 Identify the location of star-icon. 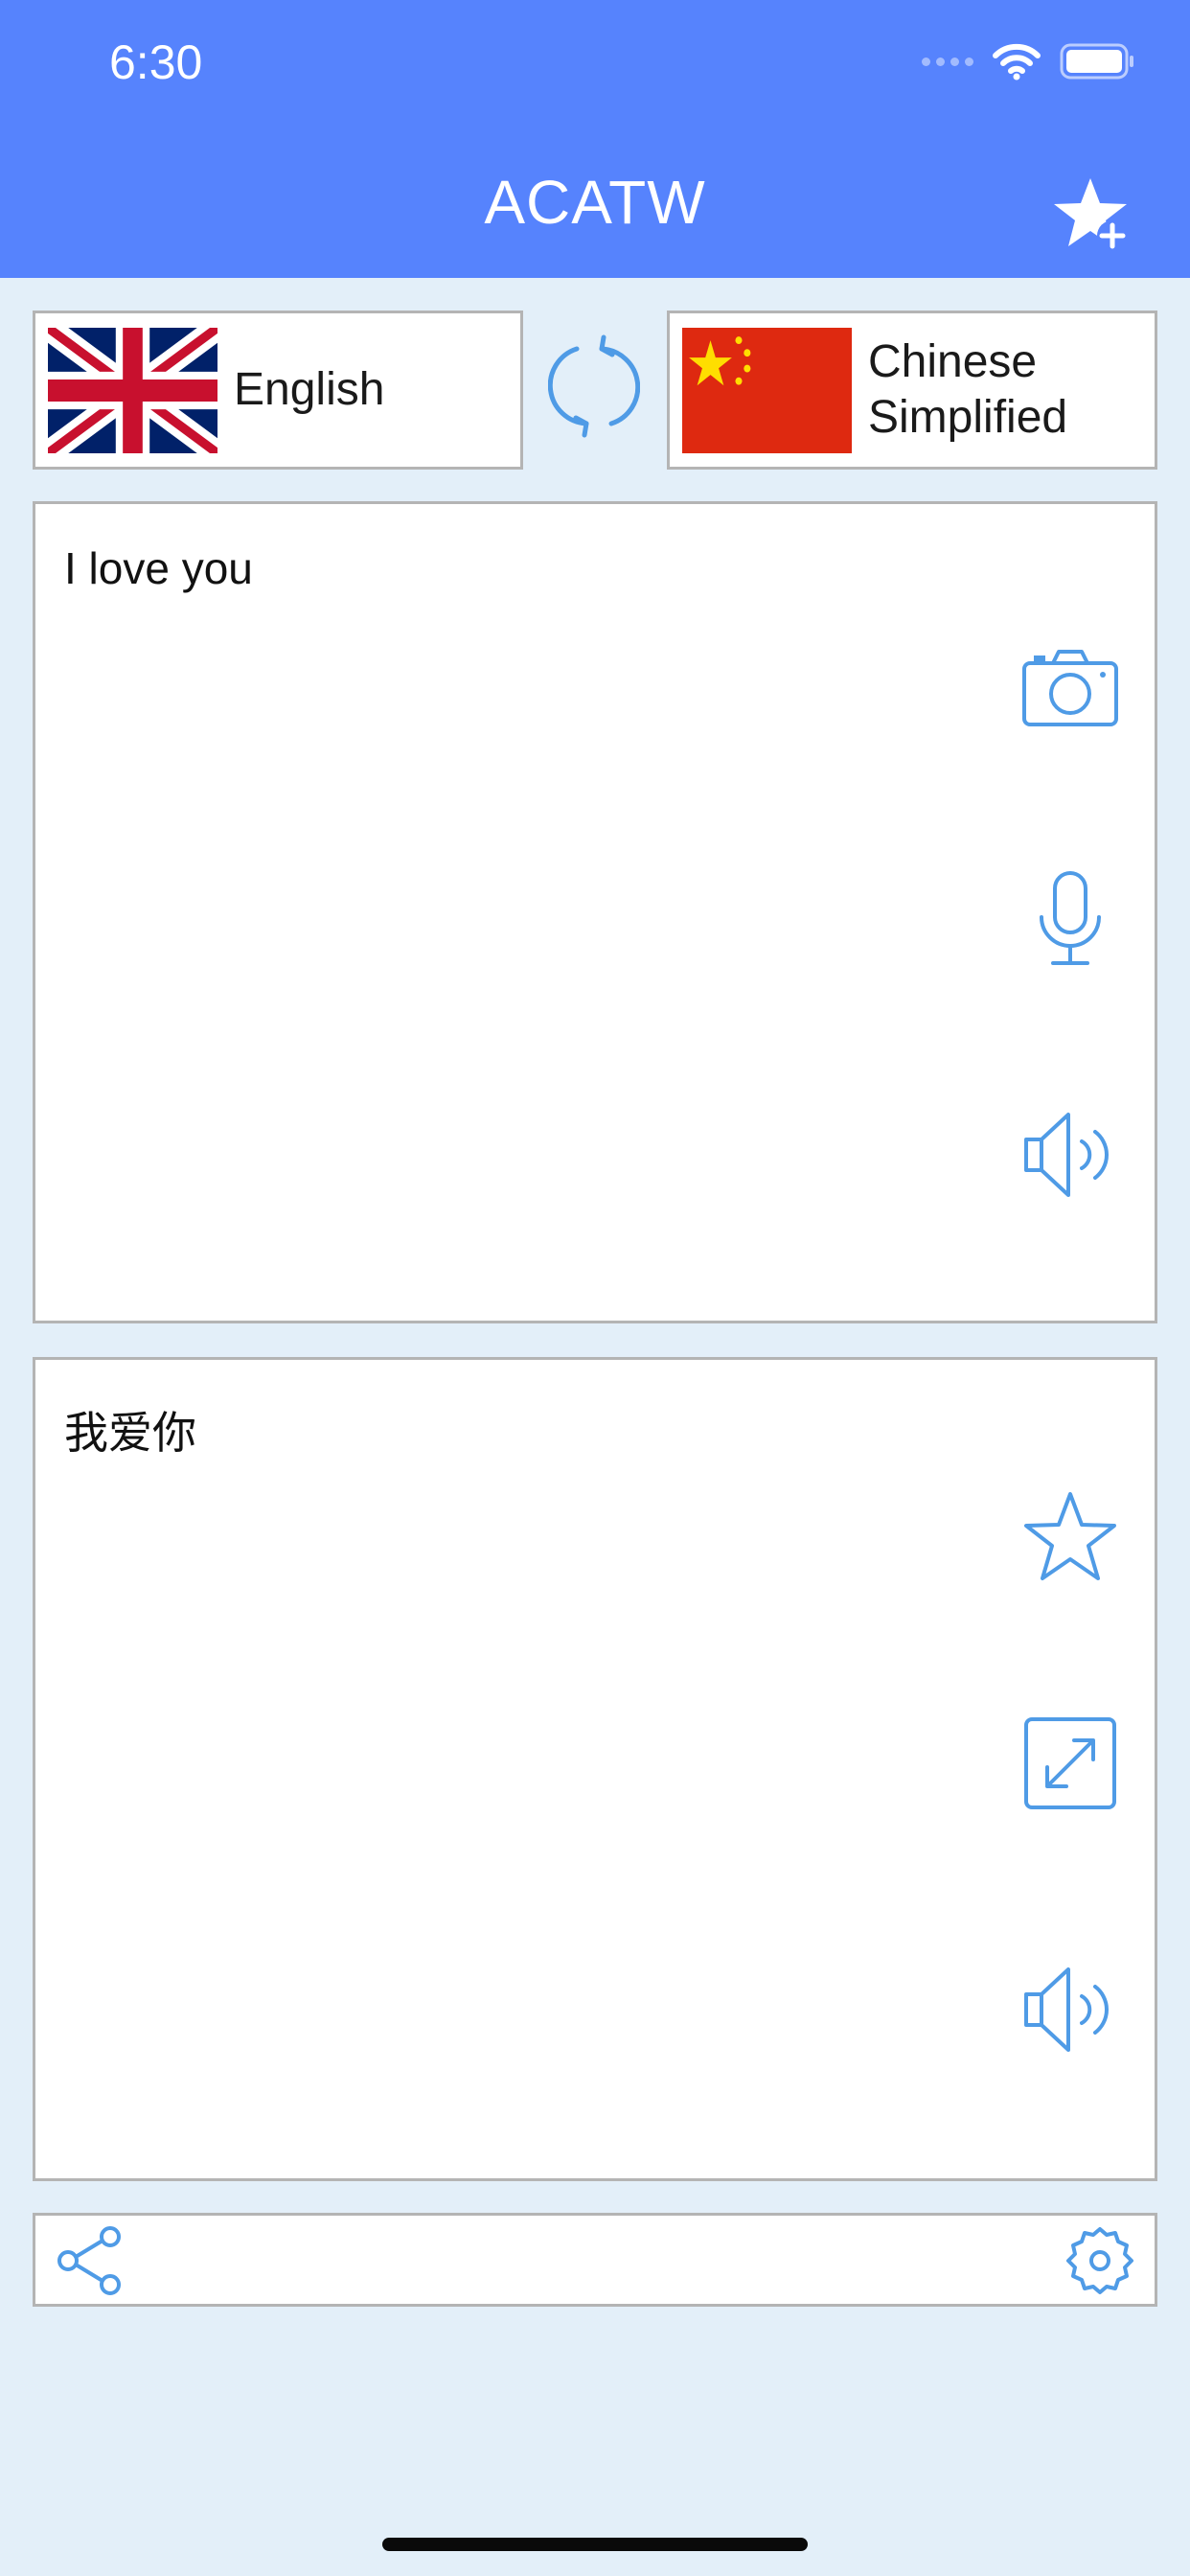
(1070, 1536).